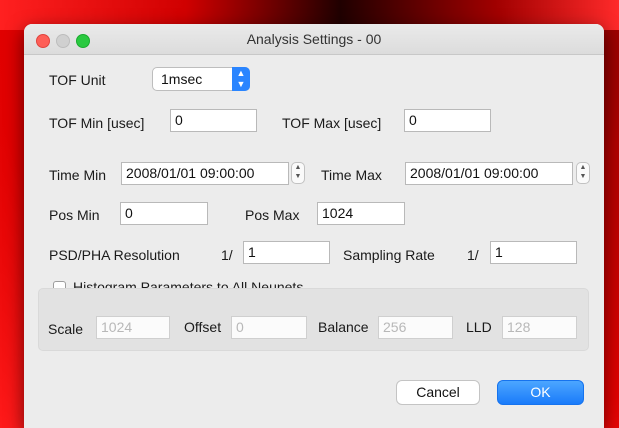 The width and height of the screenshot is (619, 428). What do you see at coordinates (74, 215) in the screenshot?
I see `pos-min-label: Pos Min` at bounding box center [74, 215].